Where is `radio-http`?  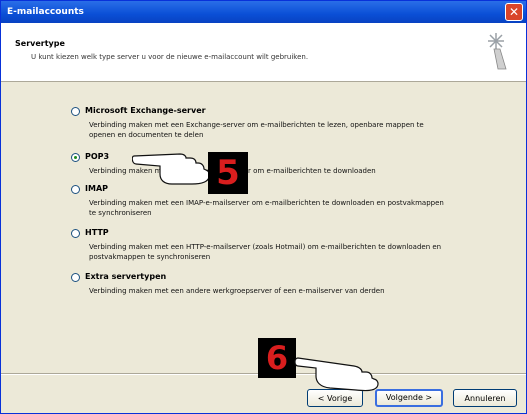 radio-http is located at coordinates (75, 233).